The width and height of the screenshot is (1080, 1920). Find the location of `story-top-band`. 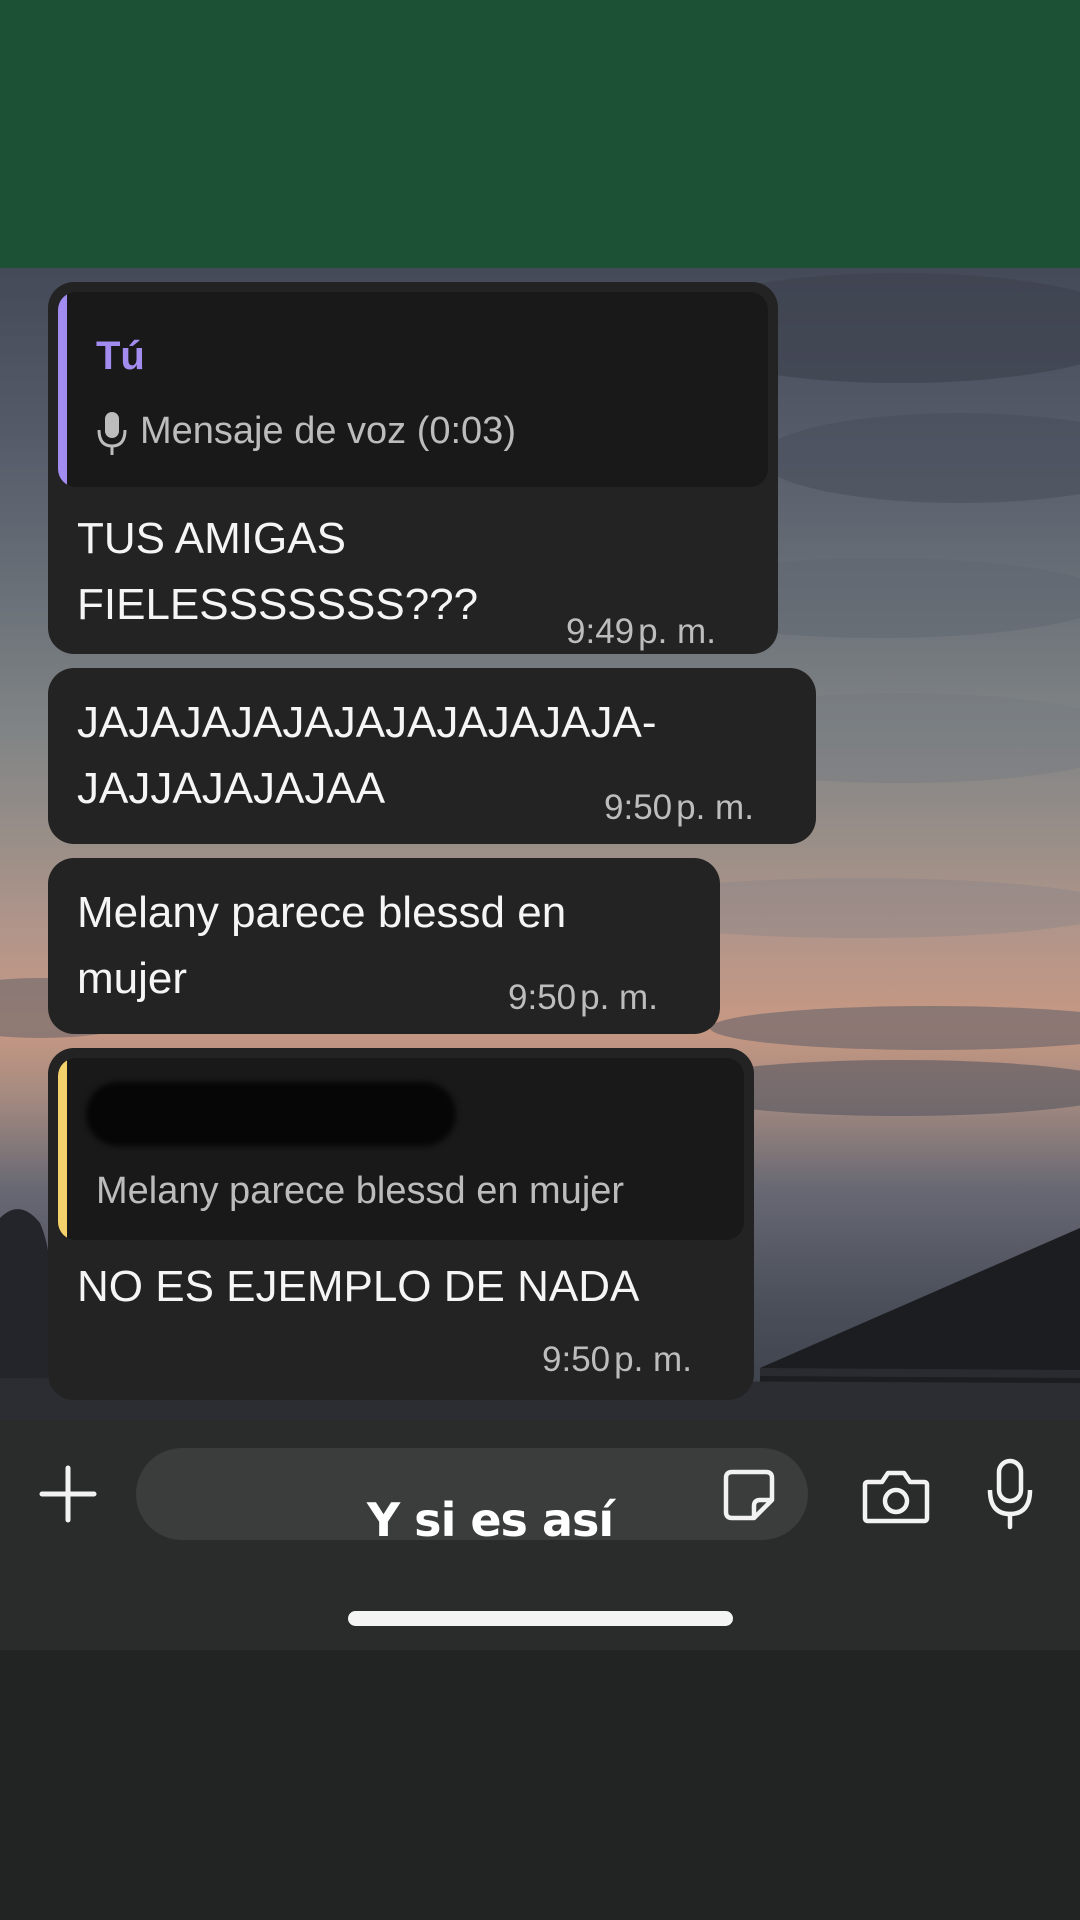

story-top-band is located at coordinates (540, 134).